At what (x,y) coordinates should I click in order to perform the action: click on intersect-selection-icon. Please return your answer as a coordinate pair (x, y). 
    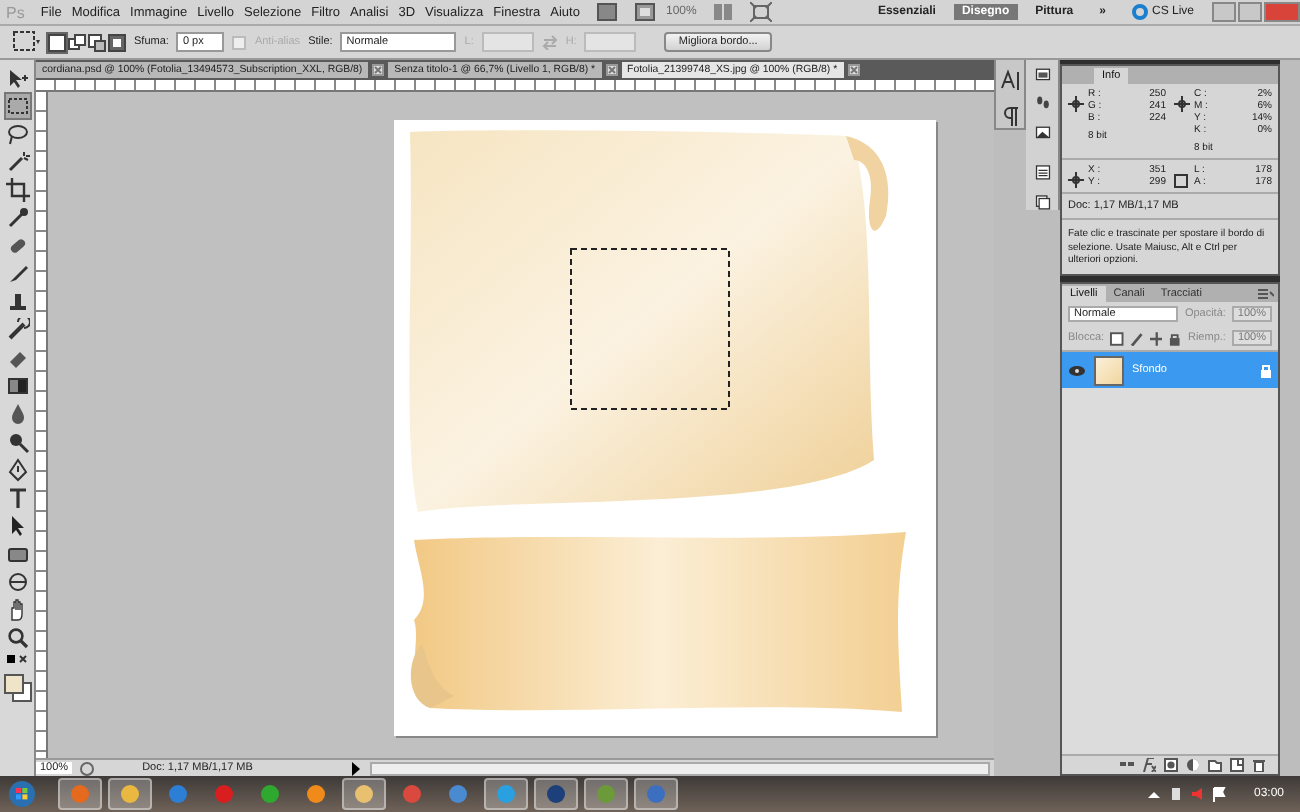
    Looking at the image, I should click on (117, 42).